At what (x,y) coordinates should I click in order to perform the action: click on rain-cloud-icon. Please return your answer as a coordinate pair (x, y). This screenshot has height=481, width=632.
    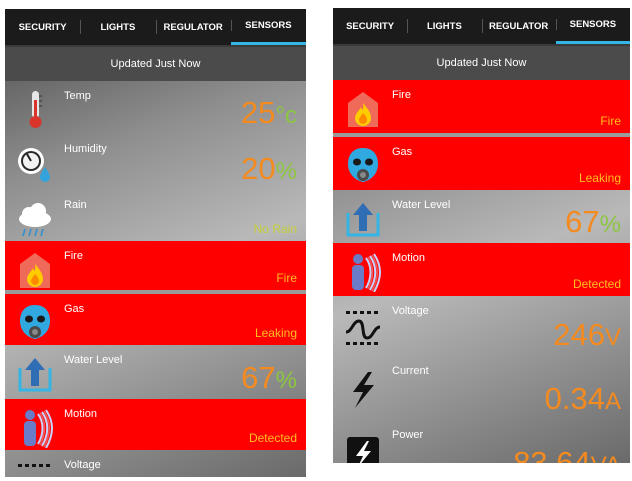
    Looking at the image, I should click on (35, 220).